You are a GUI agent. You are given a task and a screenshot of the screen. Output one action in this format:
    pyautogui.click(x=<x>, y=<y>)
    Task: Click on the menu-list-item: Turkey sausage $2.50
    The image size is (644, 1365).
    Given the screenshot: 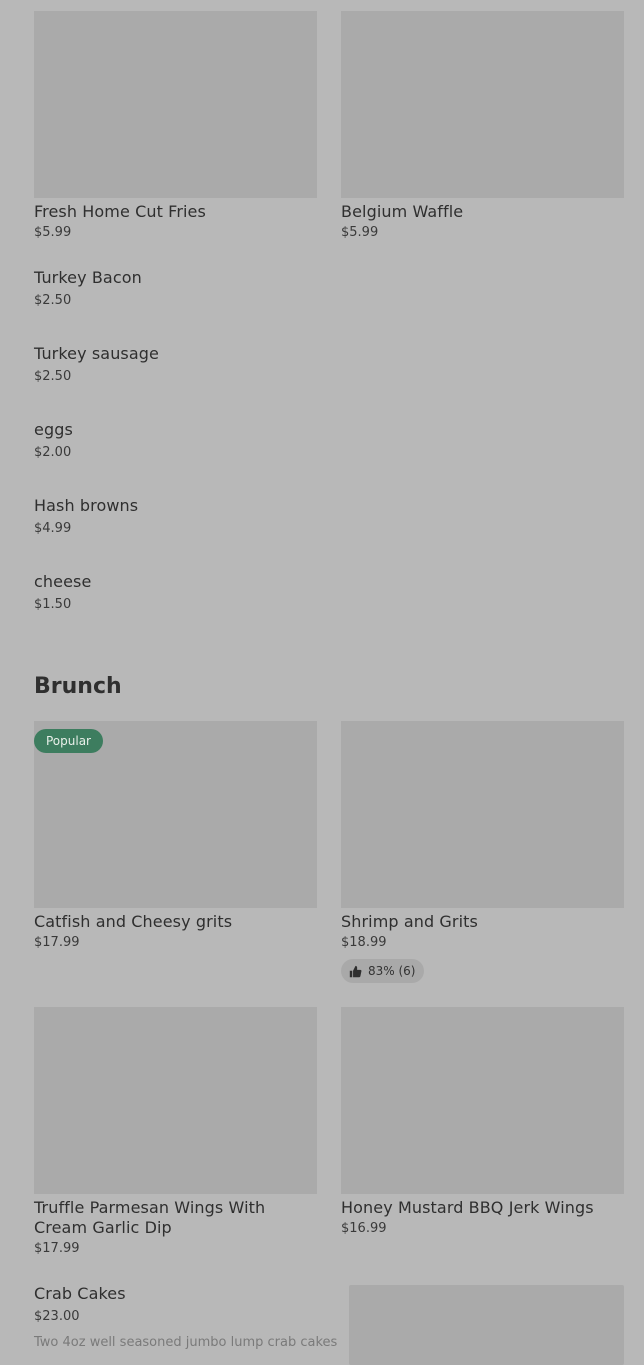 What is the action you would take?
    pyautogui.click(x=329, y=364)
    